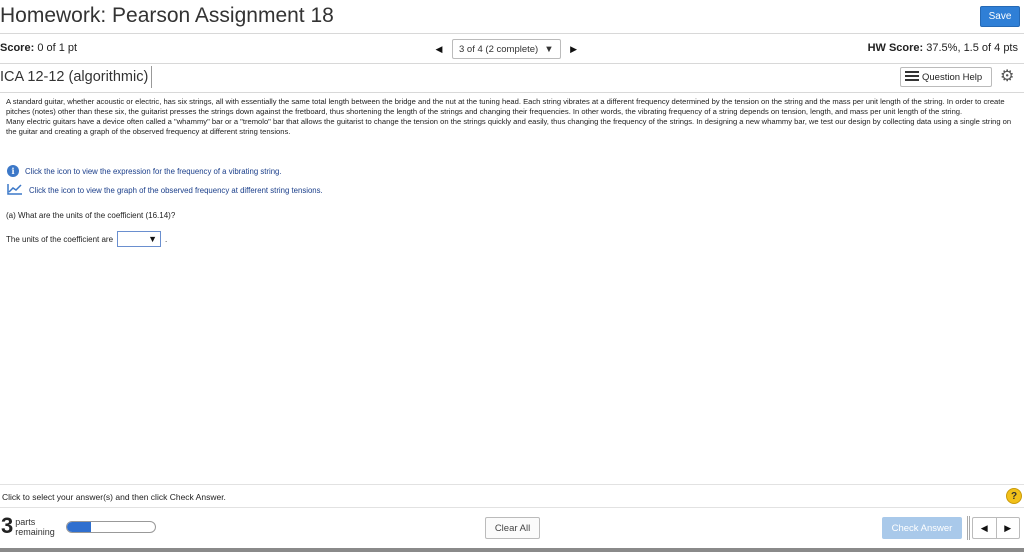  Describe the element at coordinates (166, 239) in the screenshot. I see `answer-suffix: .` at that location.